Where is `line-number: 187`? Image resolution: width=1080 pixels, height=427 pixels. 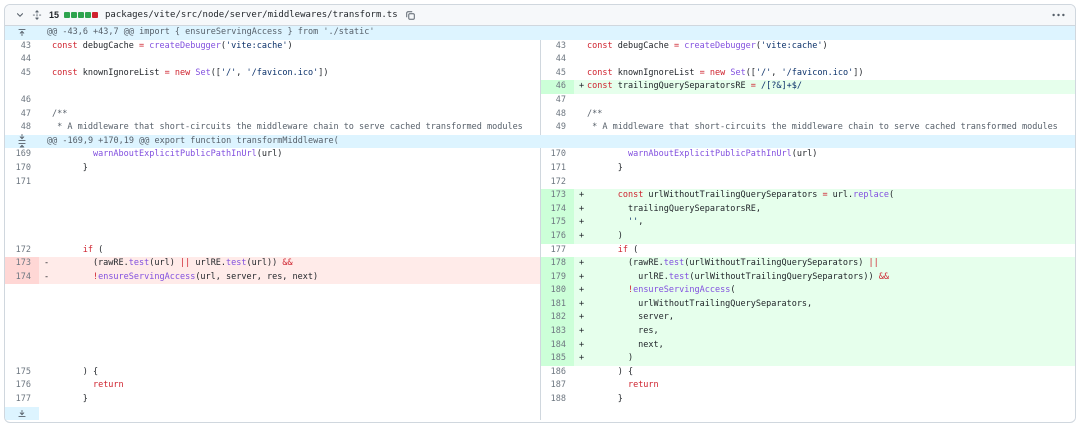 line-number: 187 is located at coordinates (557, 386).